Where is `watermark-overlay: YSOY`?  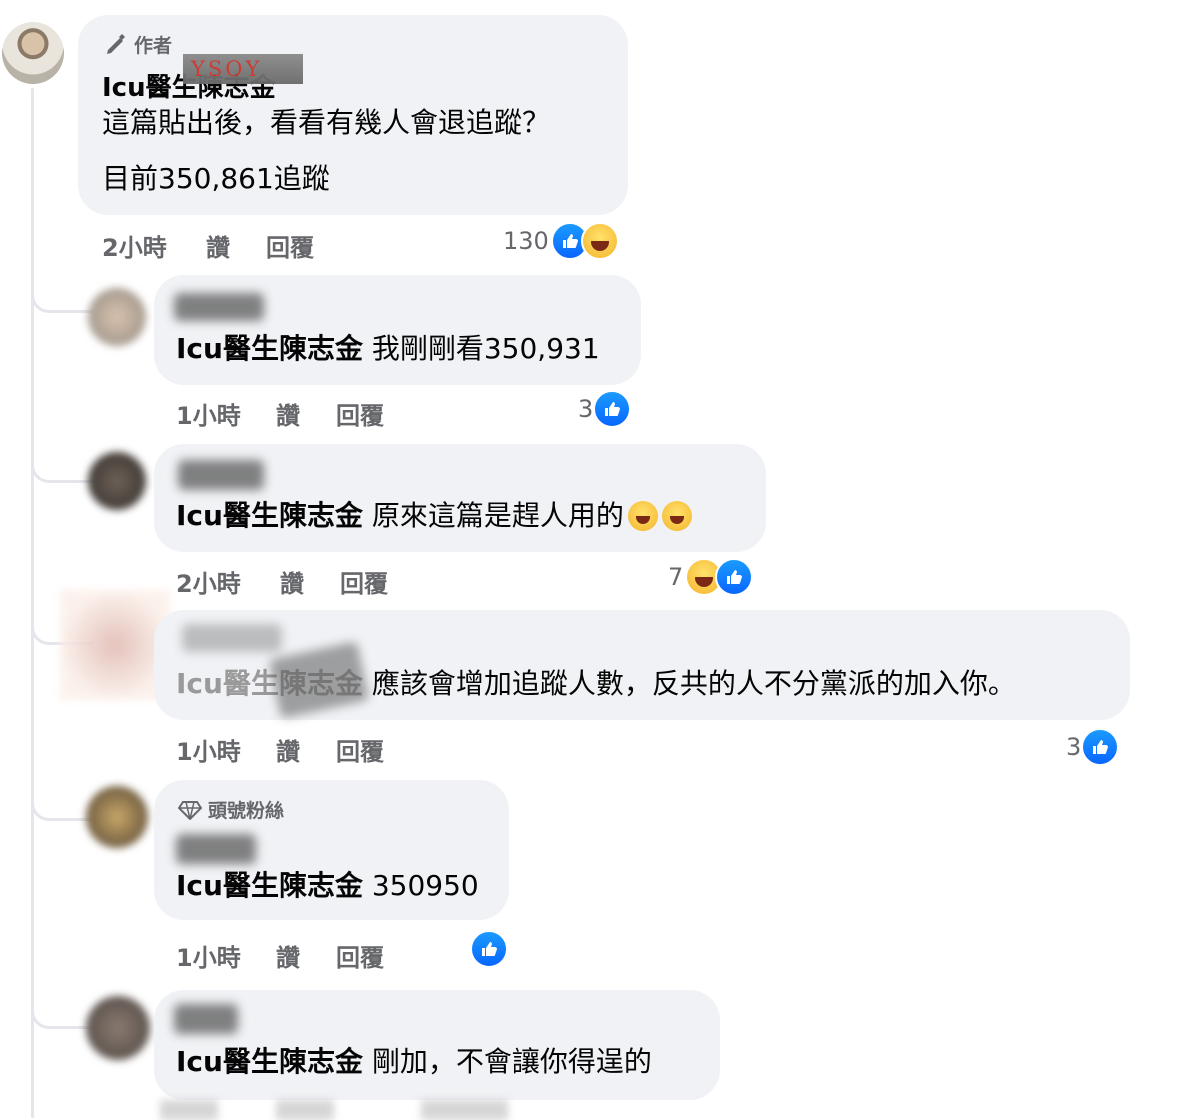 watermark-overlay: YSOY is located at coordinates (243, 69).